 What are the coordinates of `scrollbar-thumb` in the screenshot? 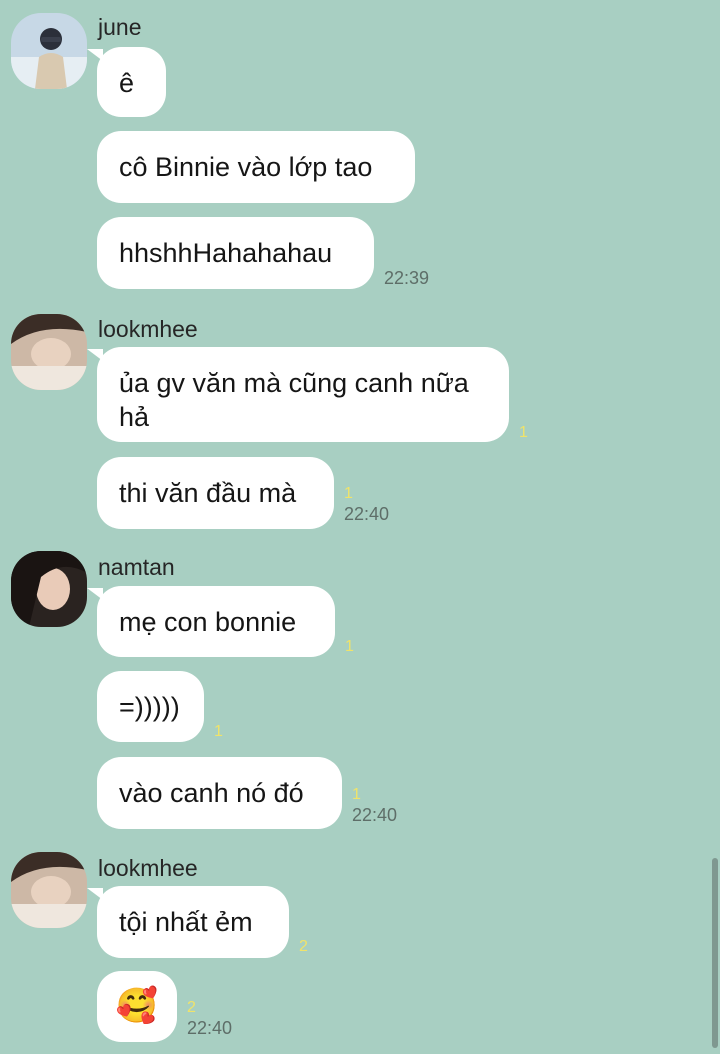 It's located at (715, 953).